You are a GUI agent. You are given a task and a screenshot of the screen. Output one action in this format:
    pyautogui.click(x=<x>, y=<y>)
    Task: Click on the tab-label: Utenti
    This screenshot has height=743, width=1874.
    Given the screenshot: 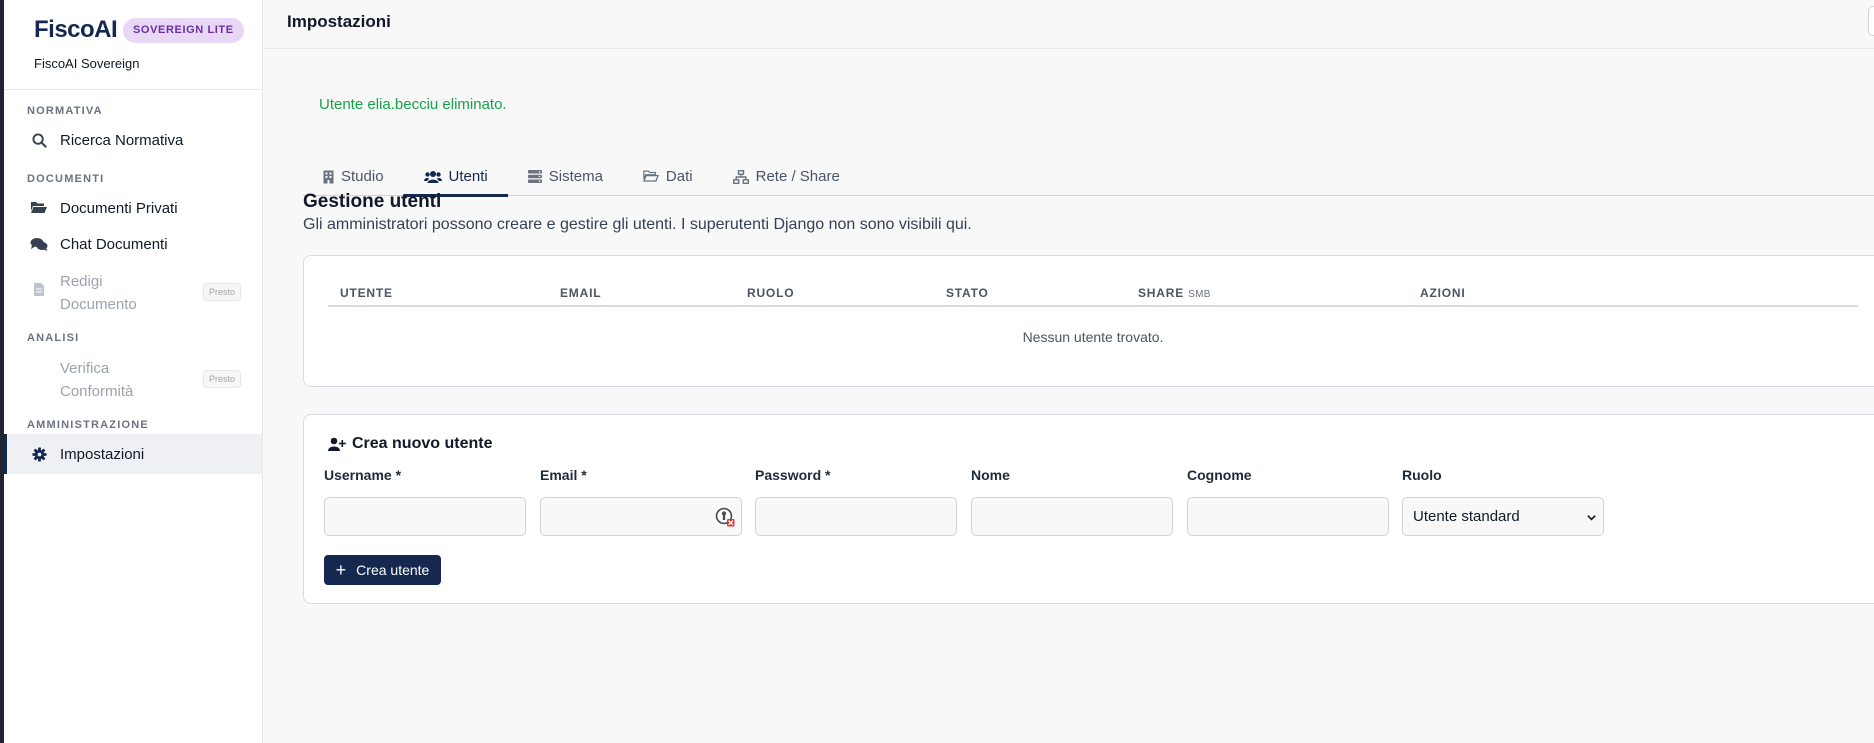 What is the action you would take?
    pyautogui.click(x=468, y=176)
    